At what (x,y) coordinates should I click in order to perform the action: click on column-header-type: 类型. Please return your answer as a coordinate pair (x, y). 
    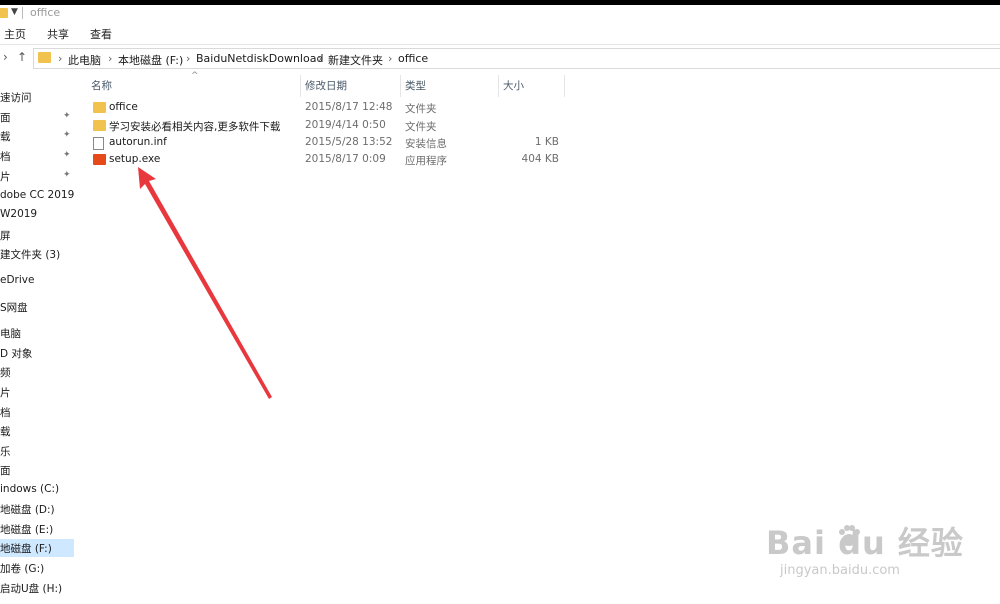
    Looking at the image, I should click on (450, 86).